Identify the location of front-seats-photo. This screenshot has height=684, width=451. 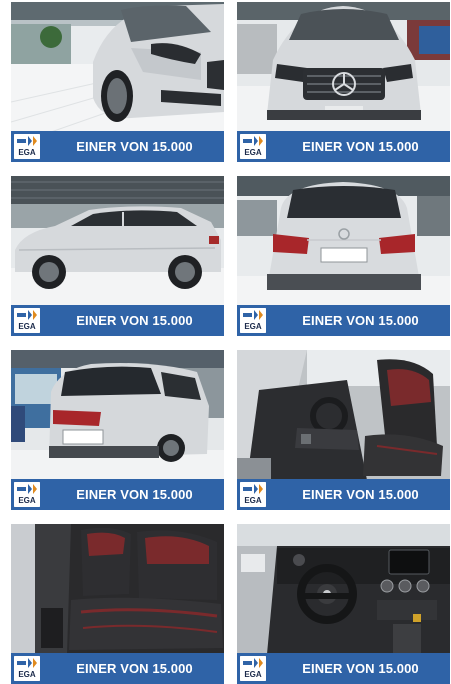
(343, 415).